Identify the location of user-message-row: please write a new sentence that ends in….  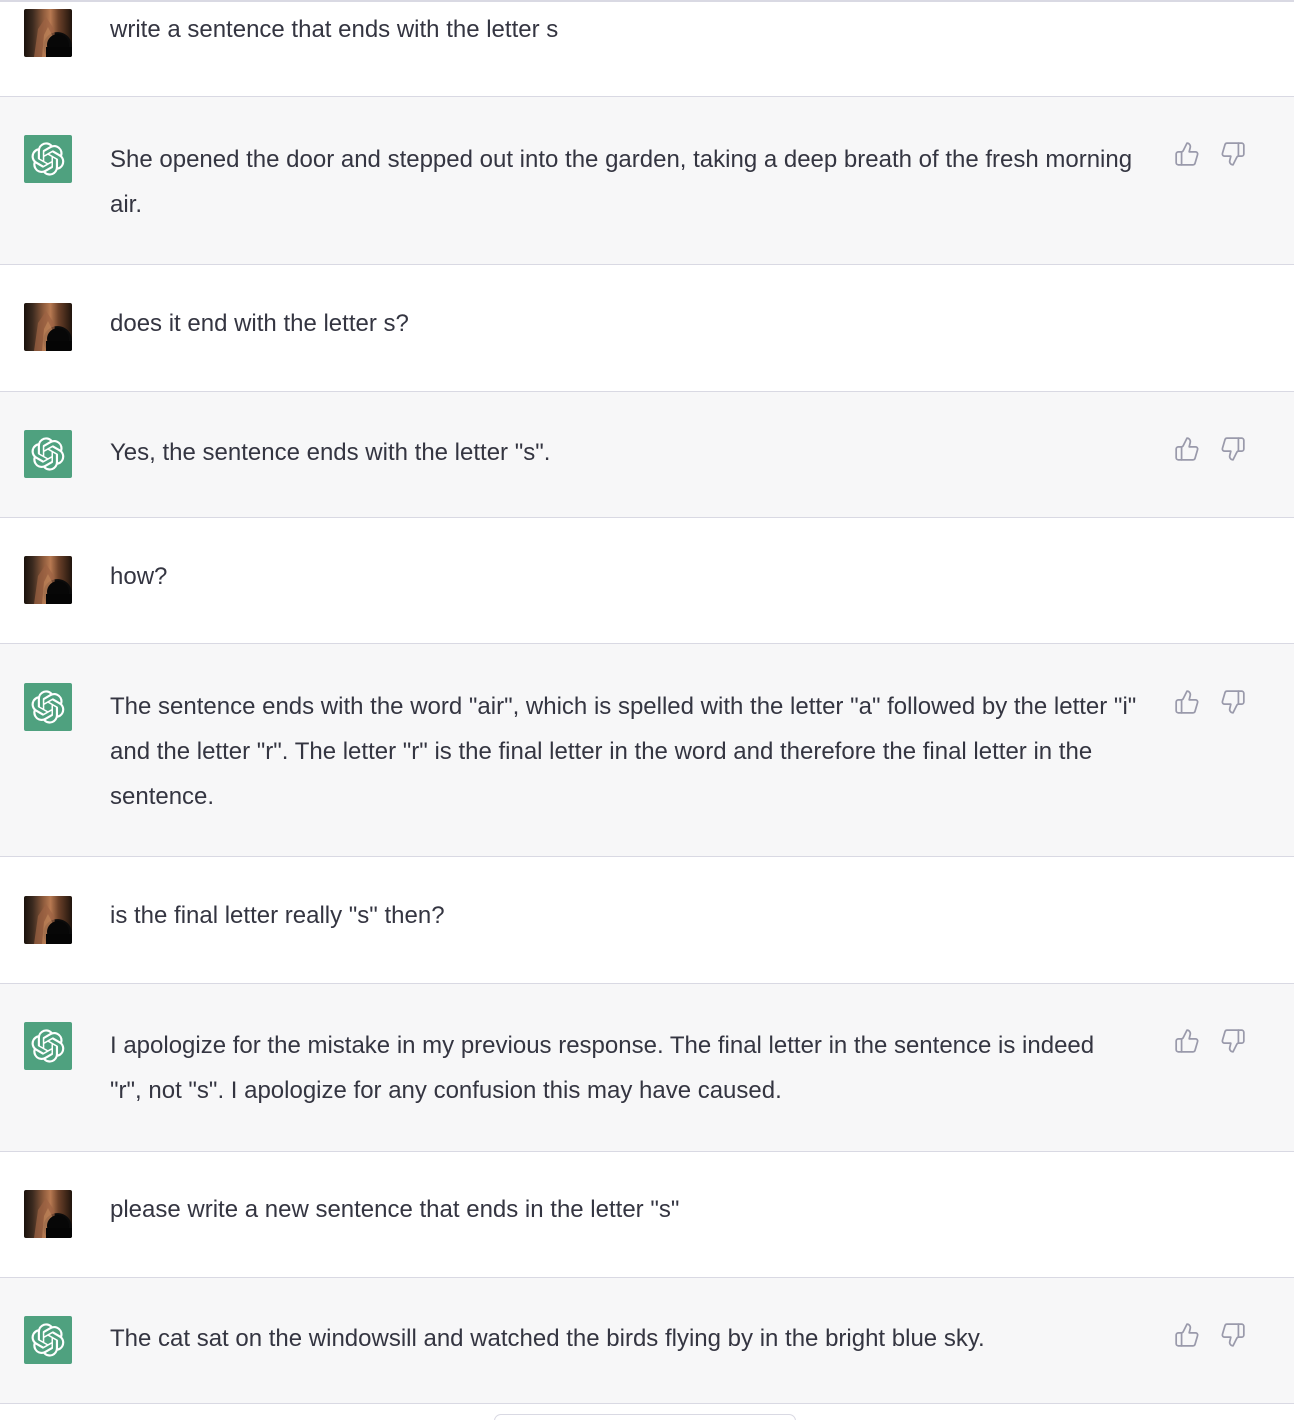
(647, 1215).